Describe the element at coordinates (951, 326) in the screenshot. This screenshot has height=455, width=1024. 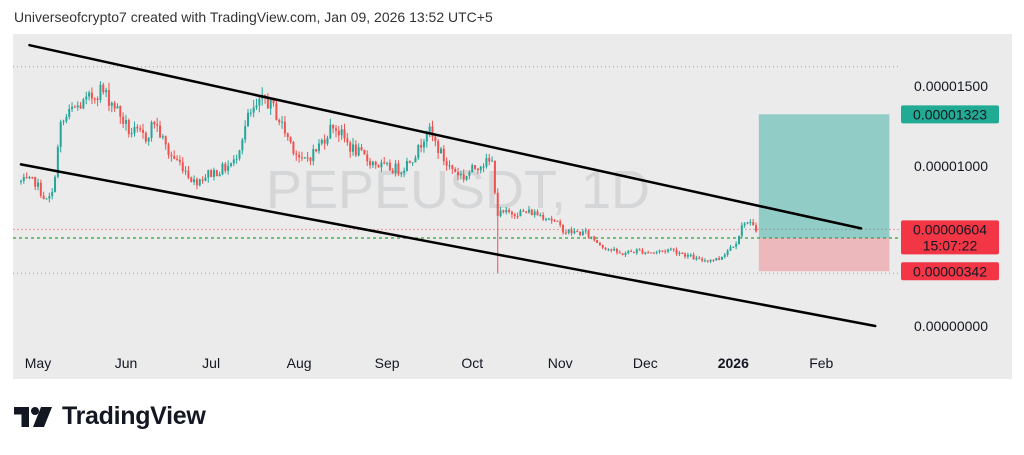
I see `y-tick-label: 0.00000000` at that location.